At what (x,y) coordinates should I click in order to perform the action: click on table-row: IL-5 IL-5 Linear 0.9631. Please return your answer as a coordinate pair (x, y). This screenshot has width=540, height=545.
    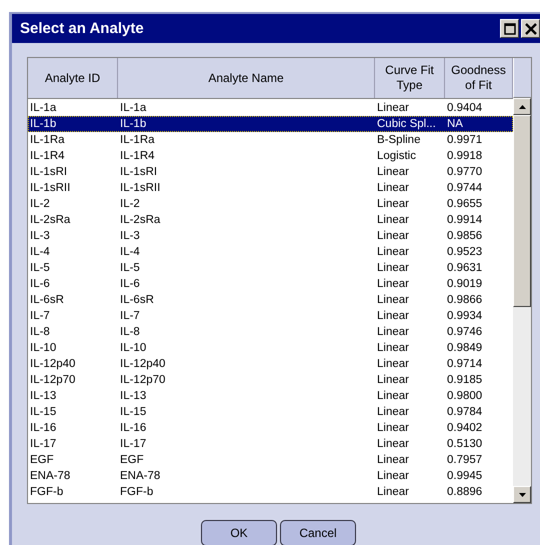
    Looking at the image, I should click on (270, 268).